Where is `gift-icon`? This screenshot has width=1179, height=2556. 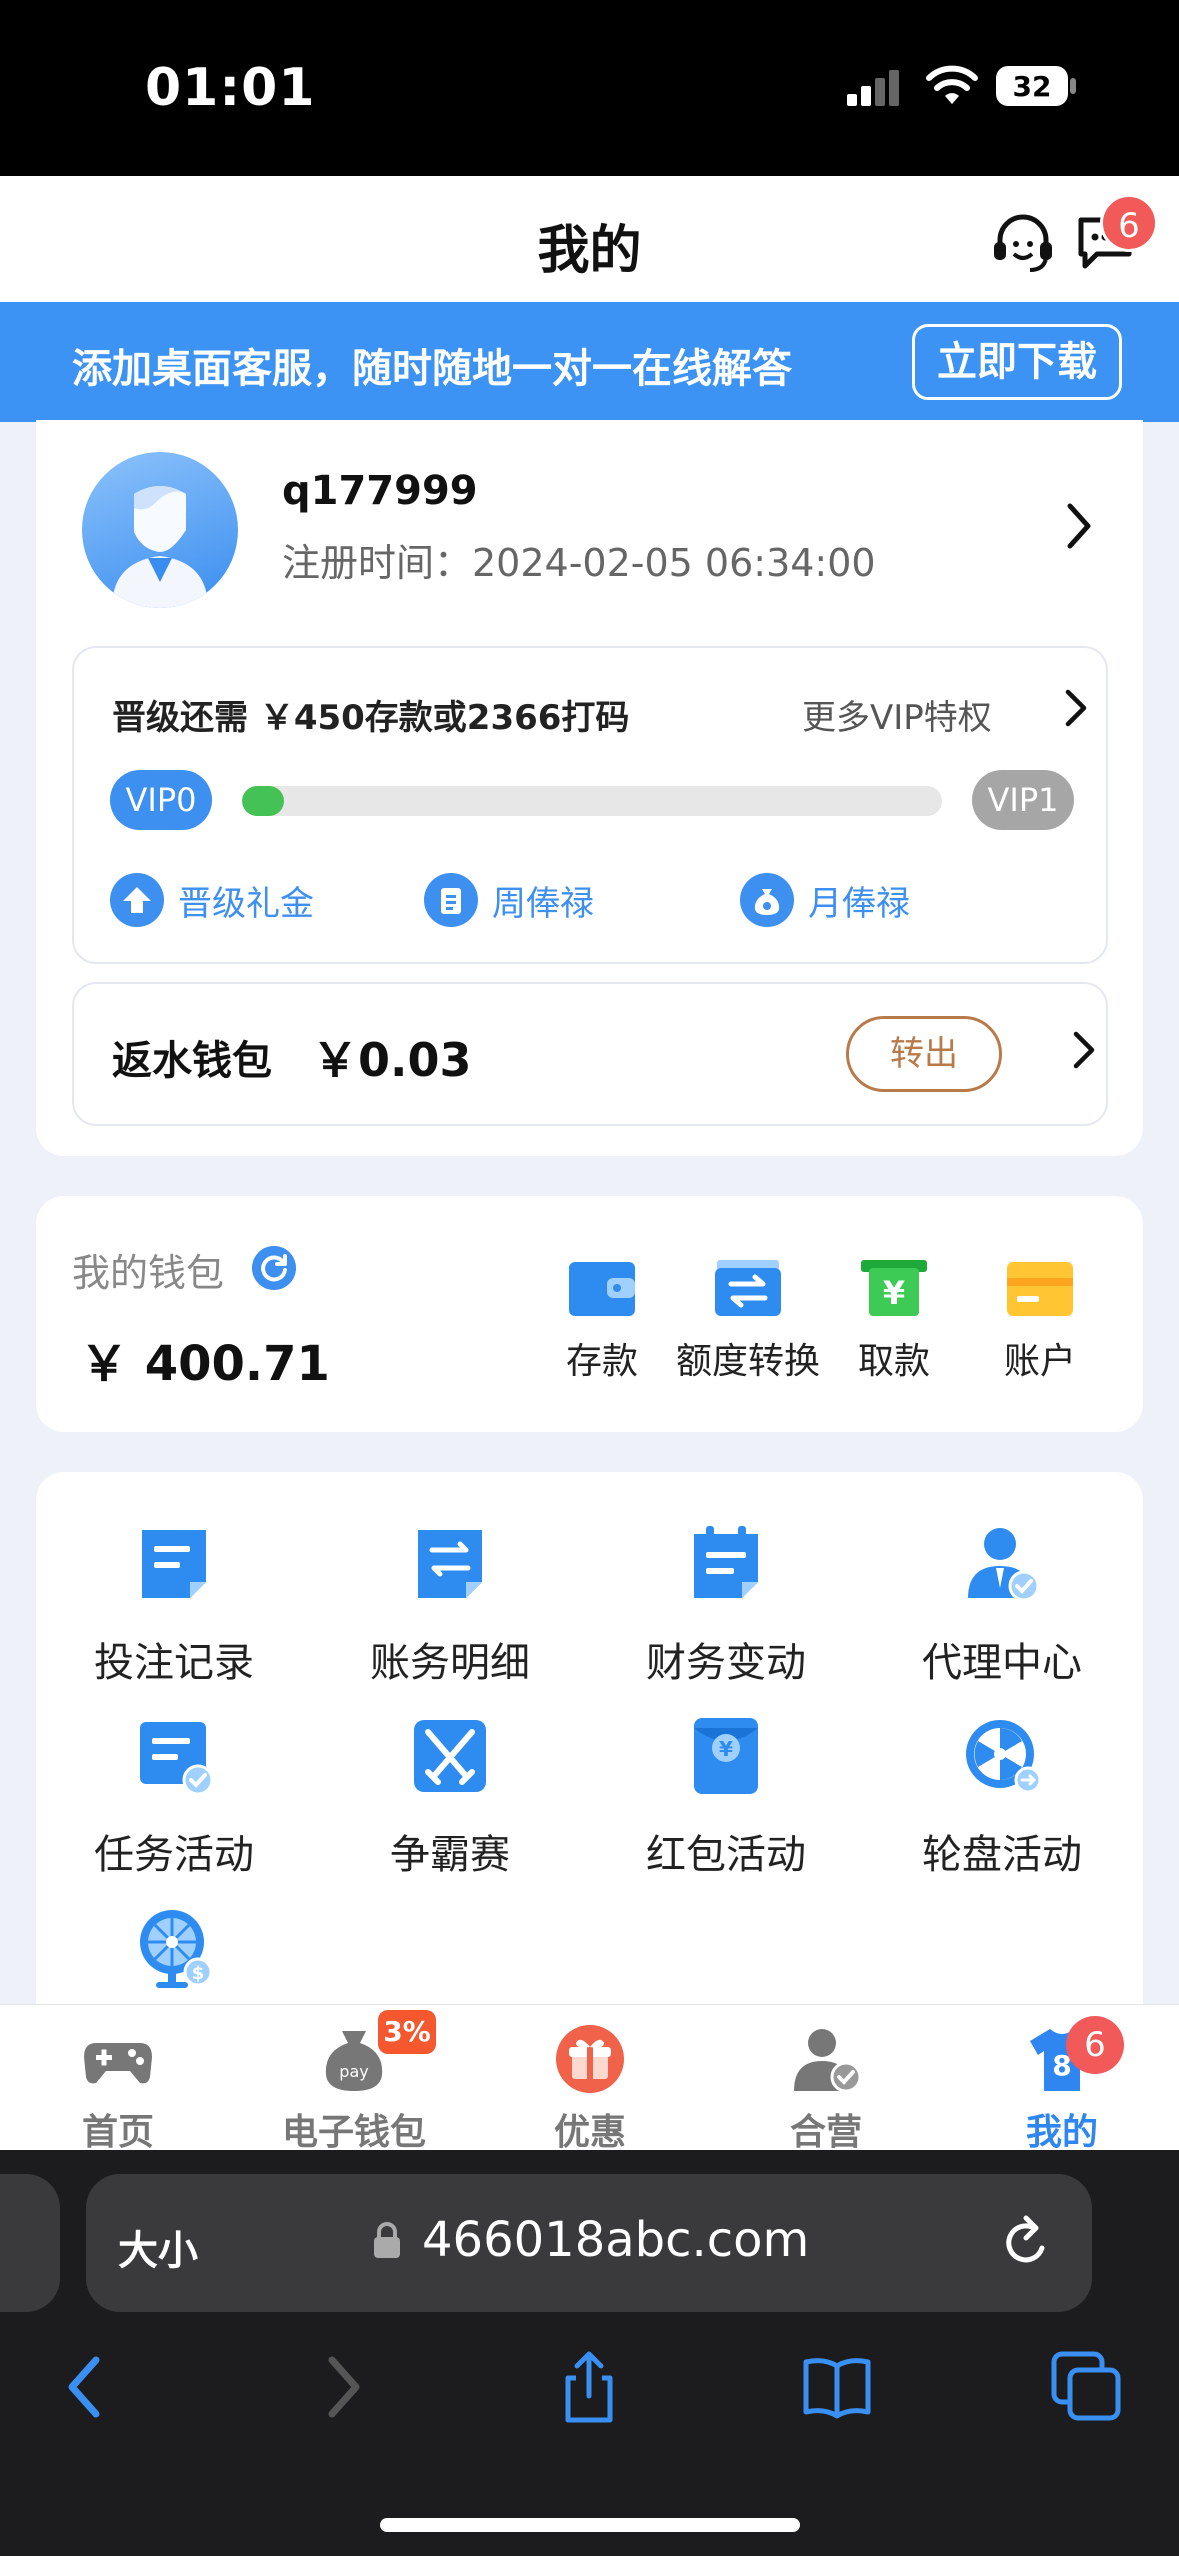 gift-icon is located at coordinates (590, 2059).